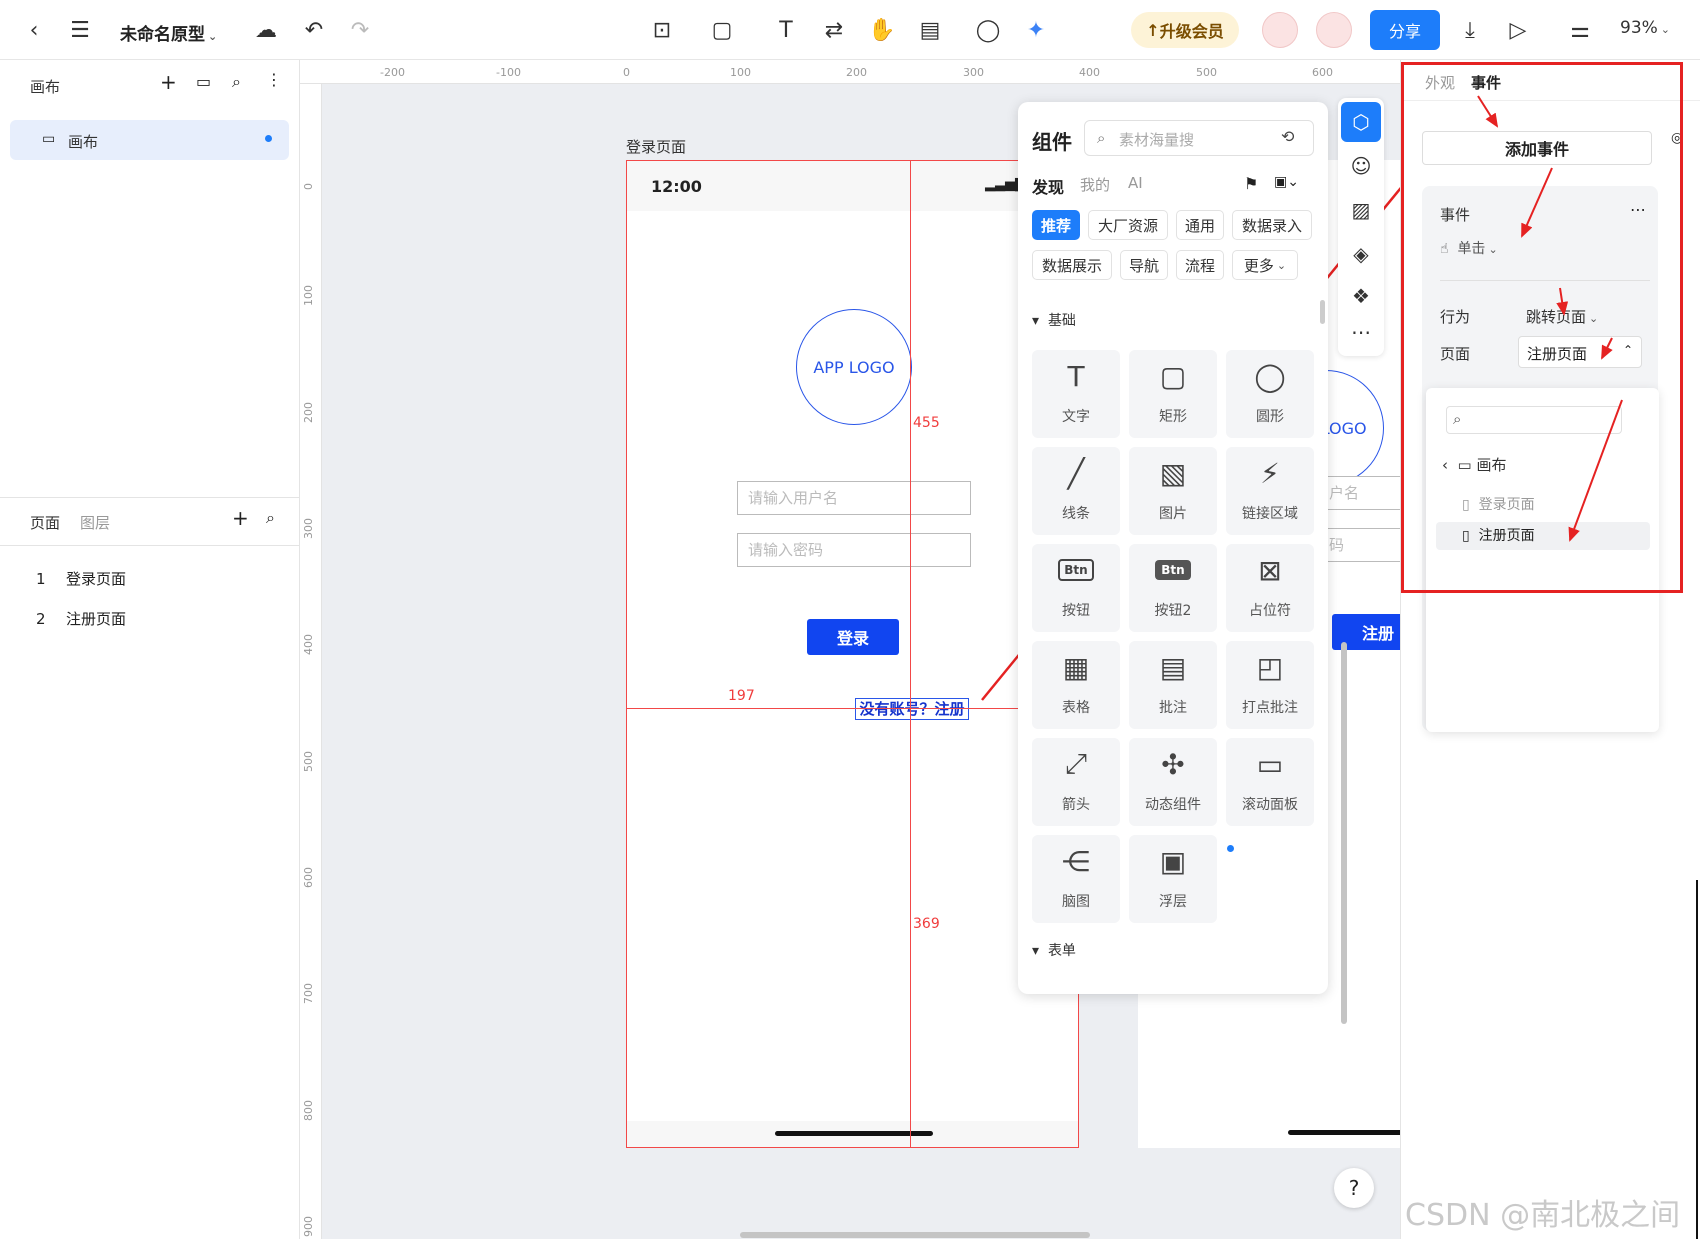 This screenshot has width=1700, height=1239. Describe the element at coordinates (1543, 1215) in the screenshot. I see `watermark: CSDN @南北极之间` at that location.